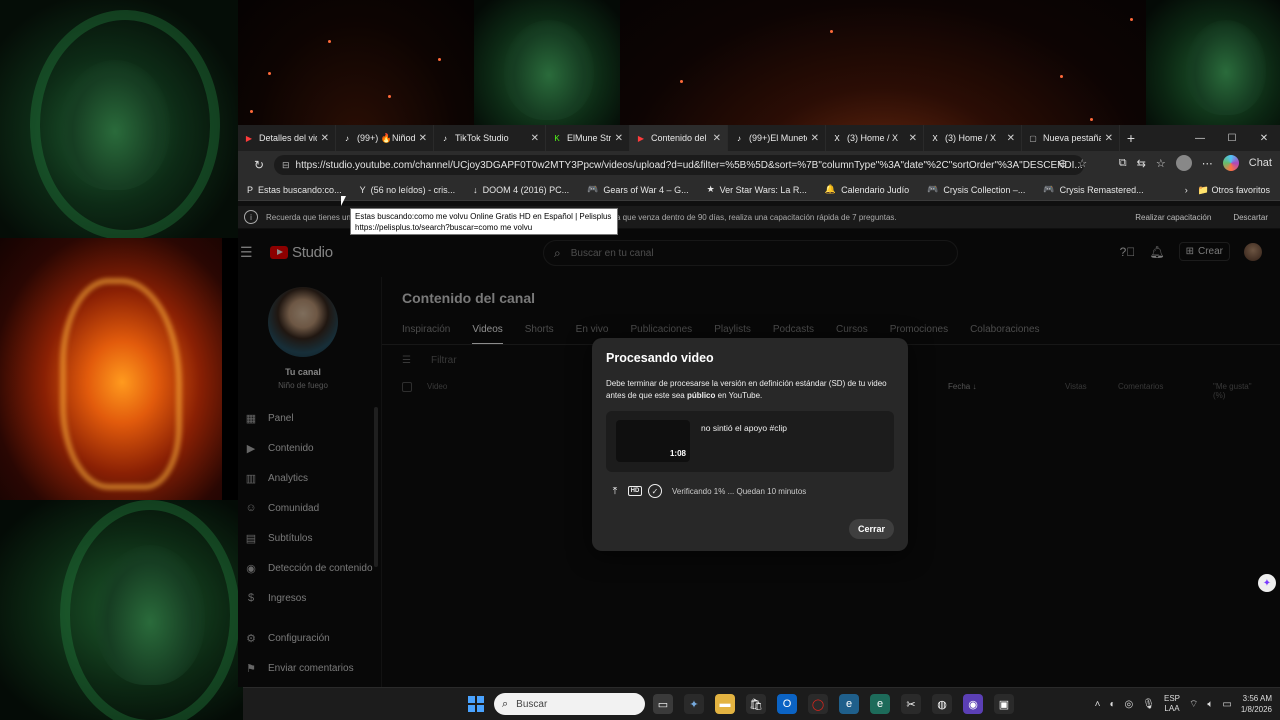  I want to click on webcam-panel-top-right, so click(1213, 62).